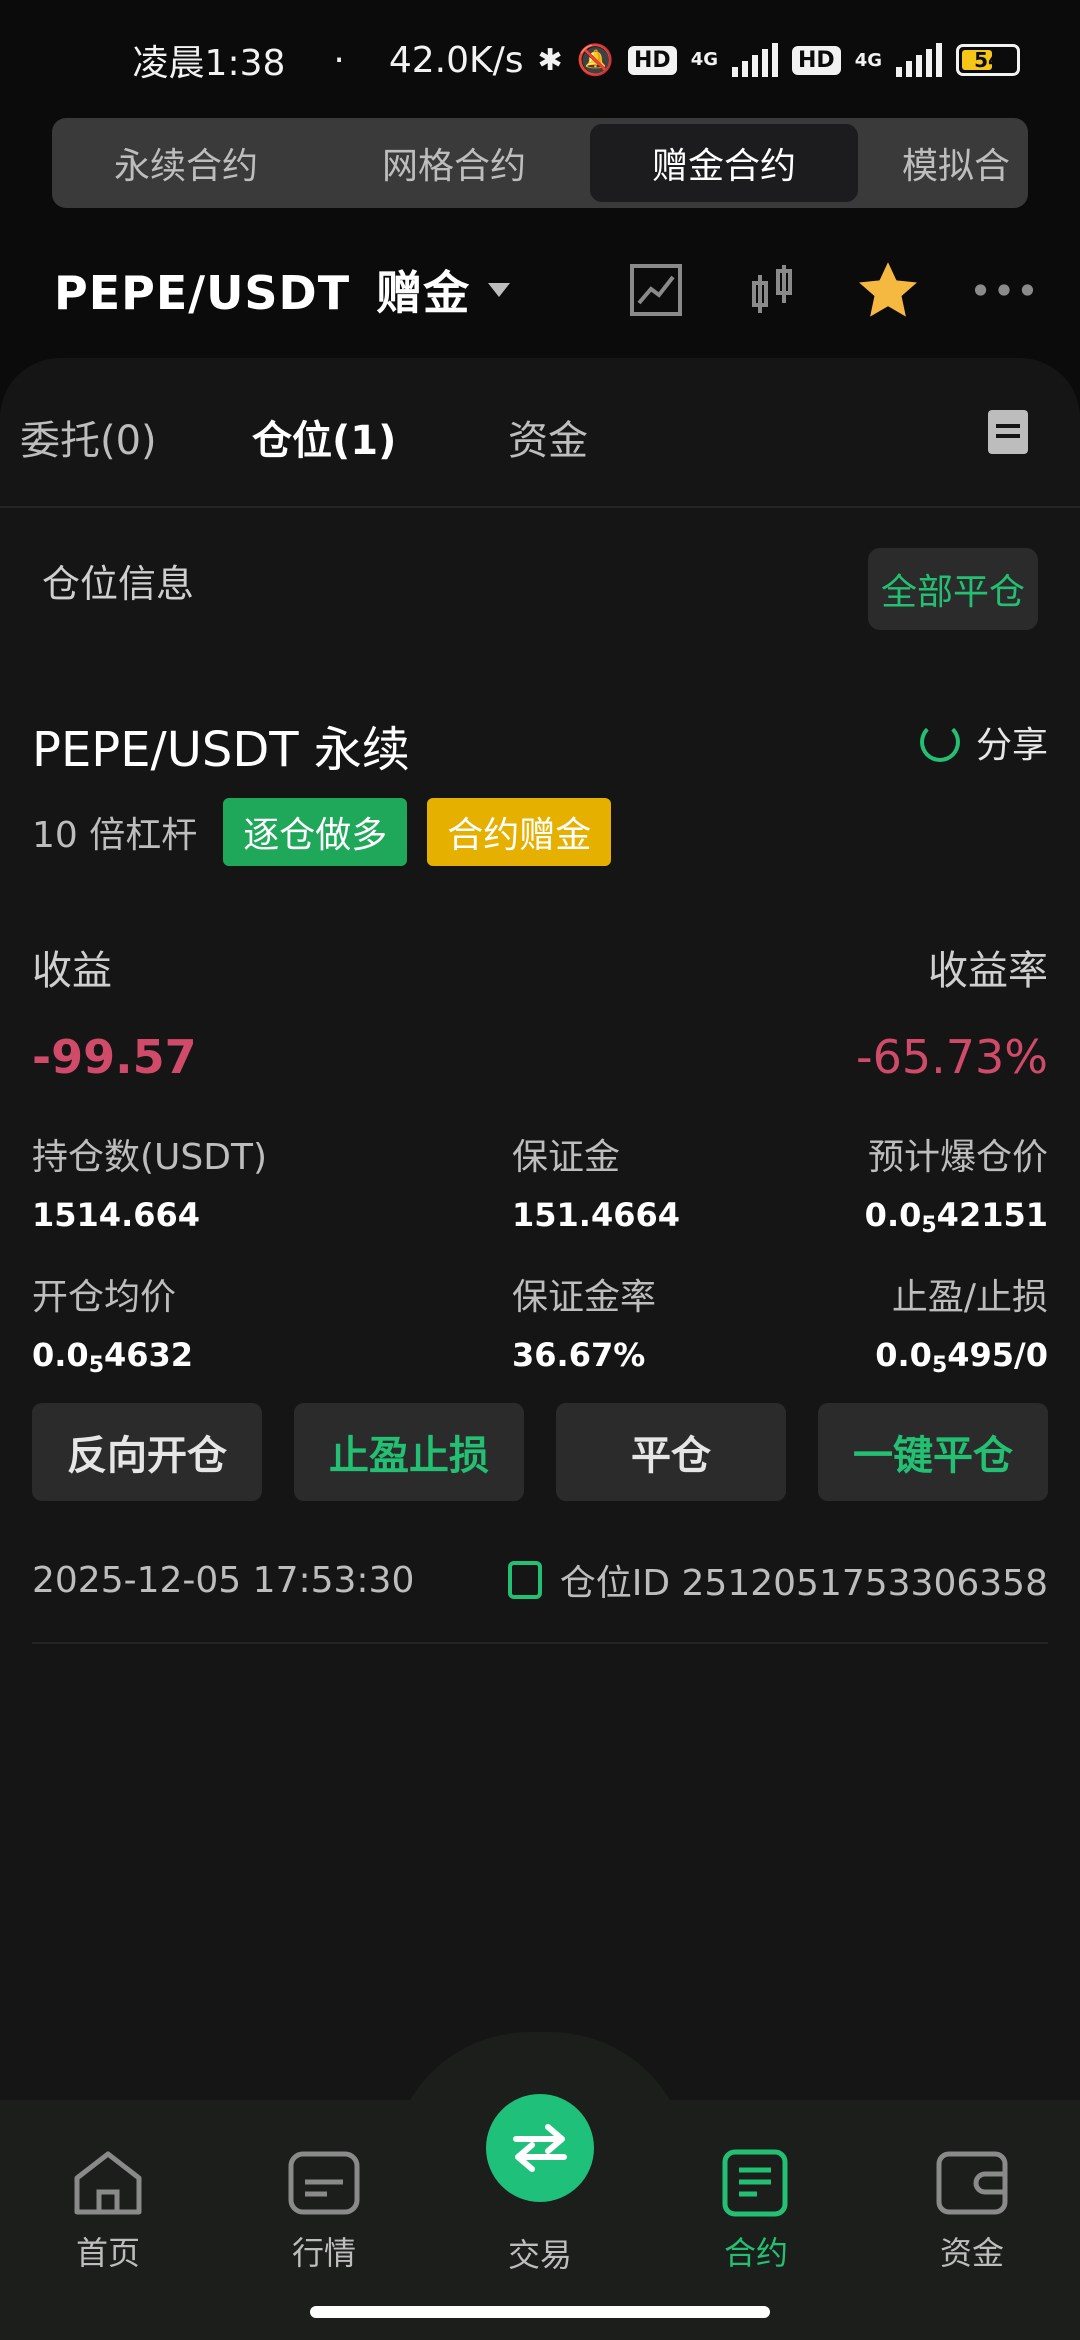  I want to click on margin-label: 保证金, so click(566, 1157).